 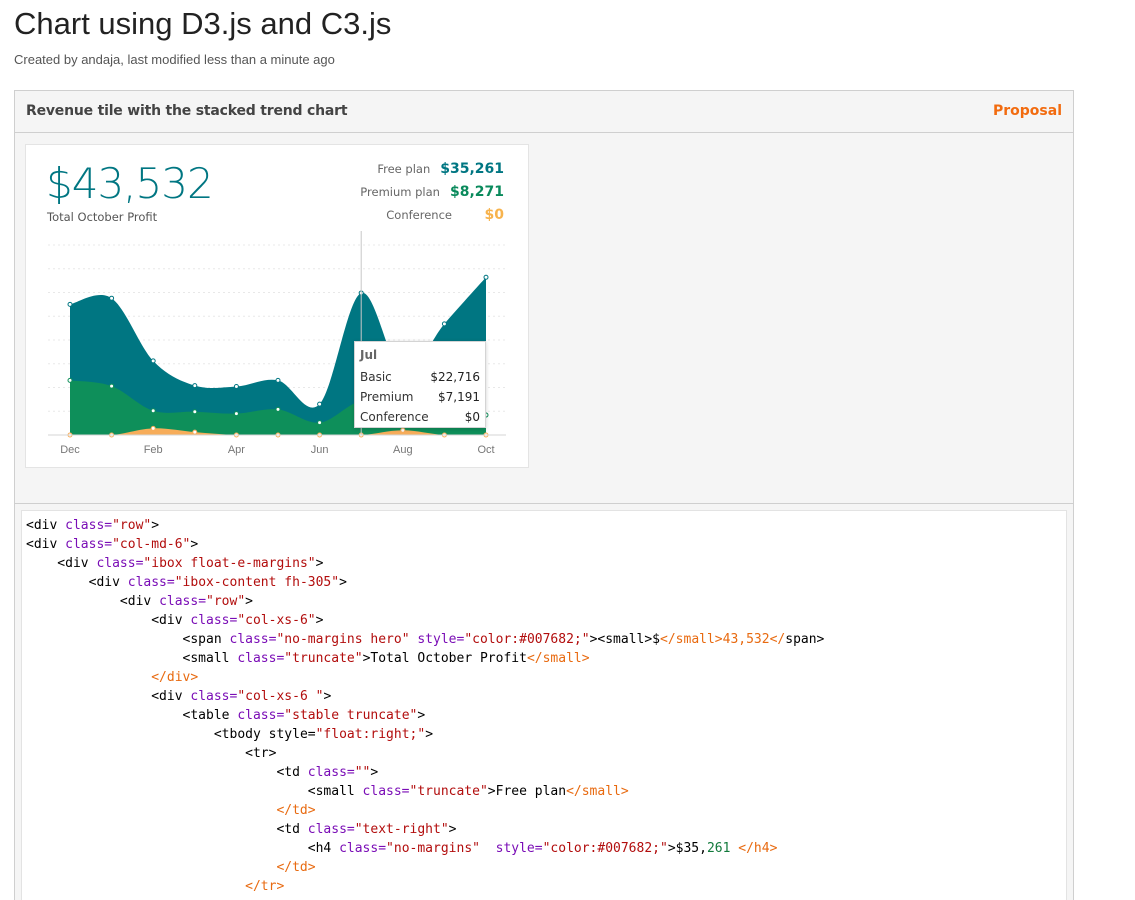 I want to click on hero-label: Total October Profit, so click(x=102, y=217).